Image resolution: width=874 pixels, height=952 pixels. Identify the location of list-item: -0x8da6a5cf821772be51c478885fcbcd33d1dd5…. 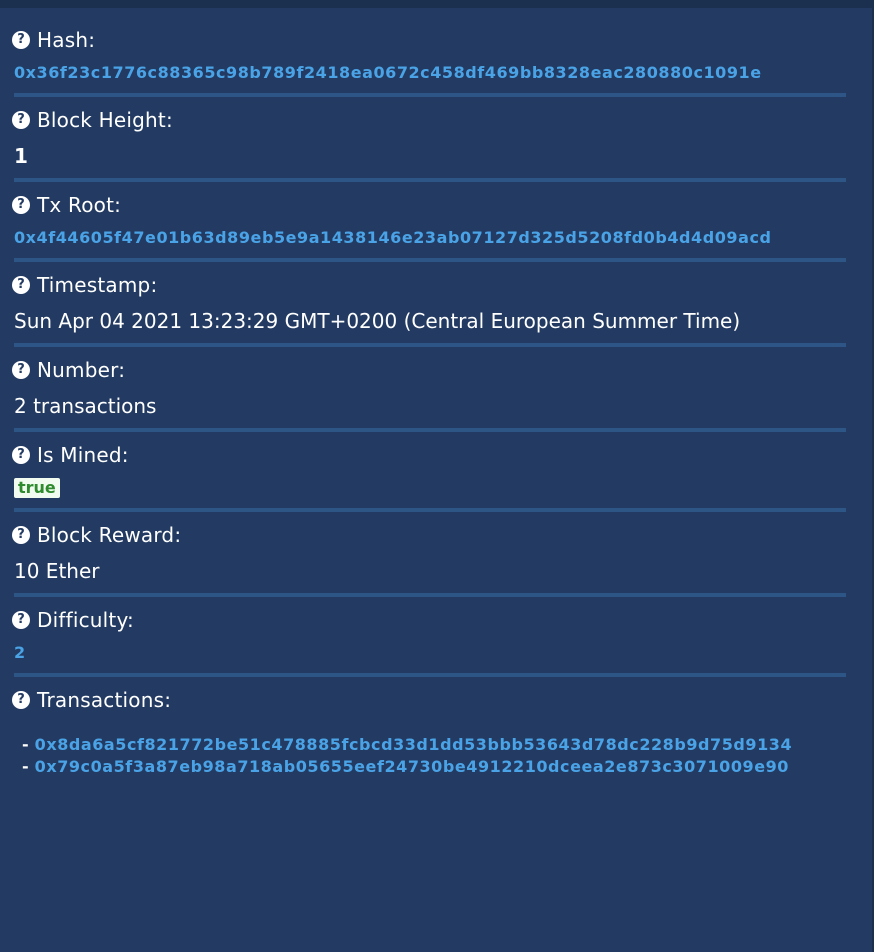
(407, 745).